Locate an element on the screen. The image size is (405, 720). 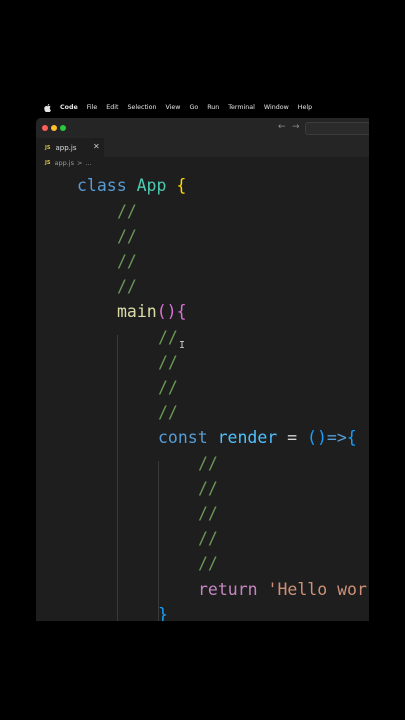
title-bar: ← → is located at coordinates (202, 128).